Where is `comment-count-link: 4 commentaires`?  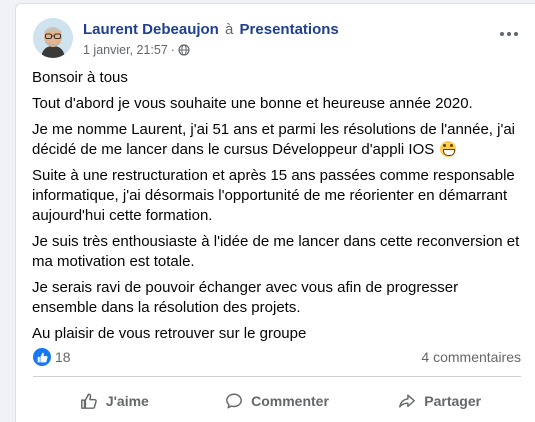 comment-count-link: 4 commentaires is located at coordinates (471, 357).